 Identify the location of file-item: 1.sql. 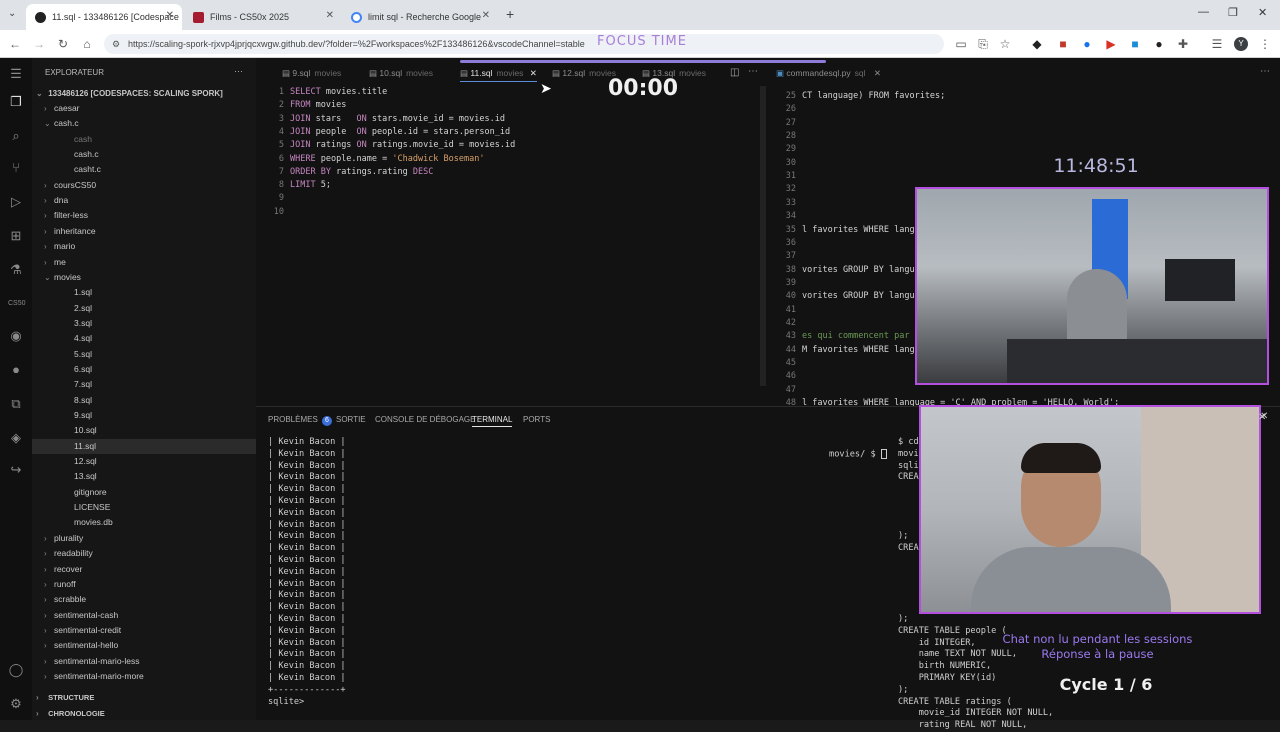
(144, 292).